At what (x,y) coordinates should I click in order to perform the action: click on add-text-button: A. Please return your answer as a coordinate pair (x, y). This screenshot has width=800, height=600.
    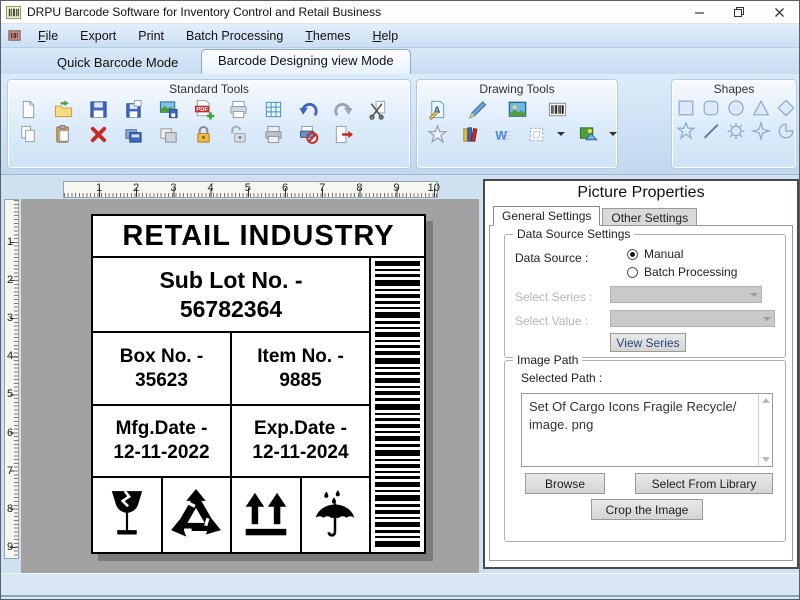
    Looking at the image, I should click on (437, 109).